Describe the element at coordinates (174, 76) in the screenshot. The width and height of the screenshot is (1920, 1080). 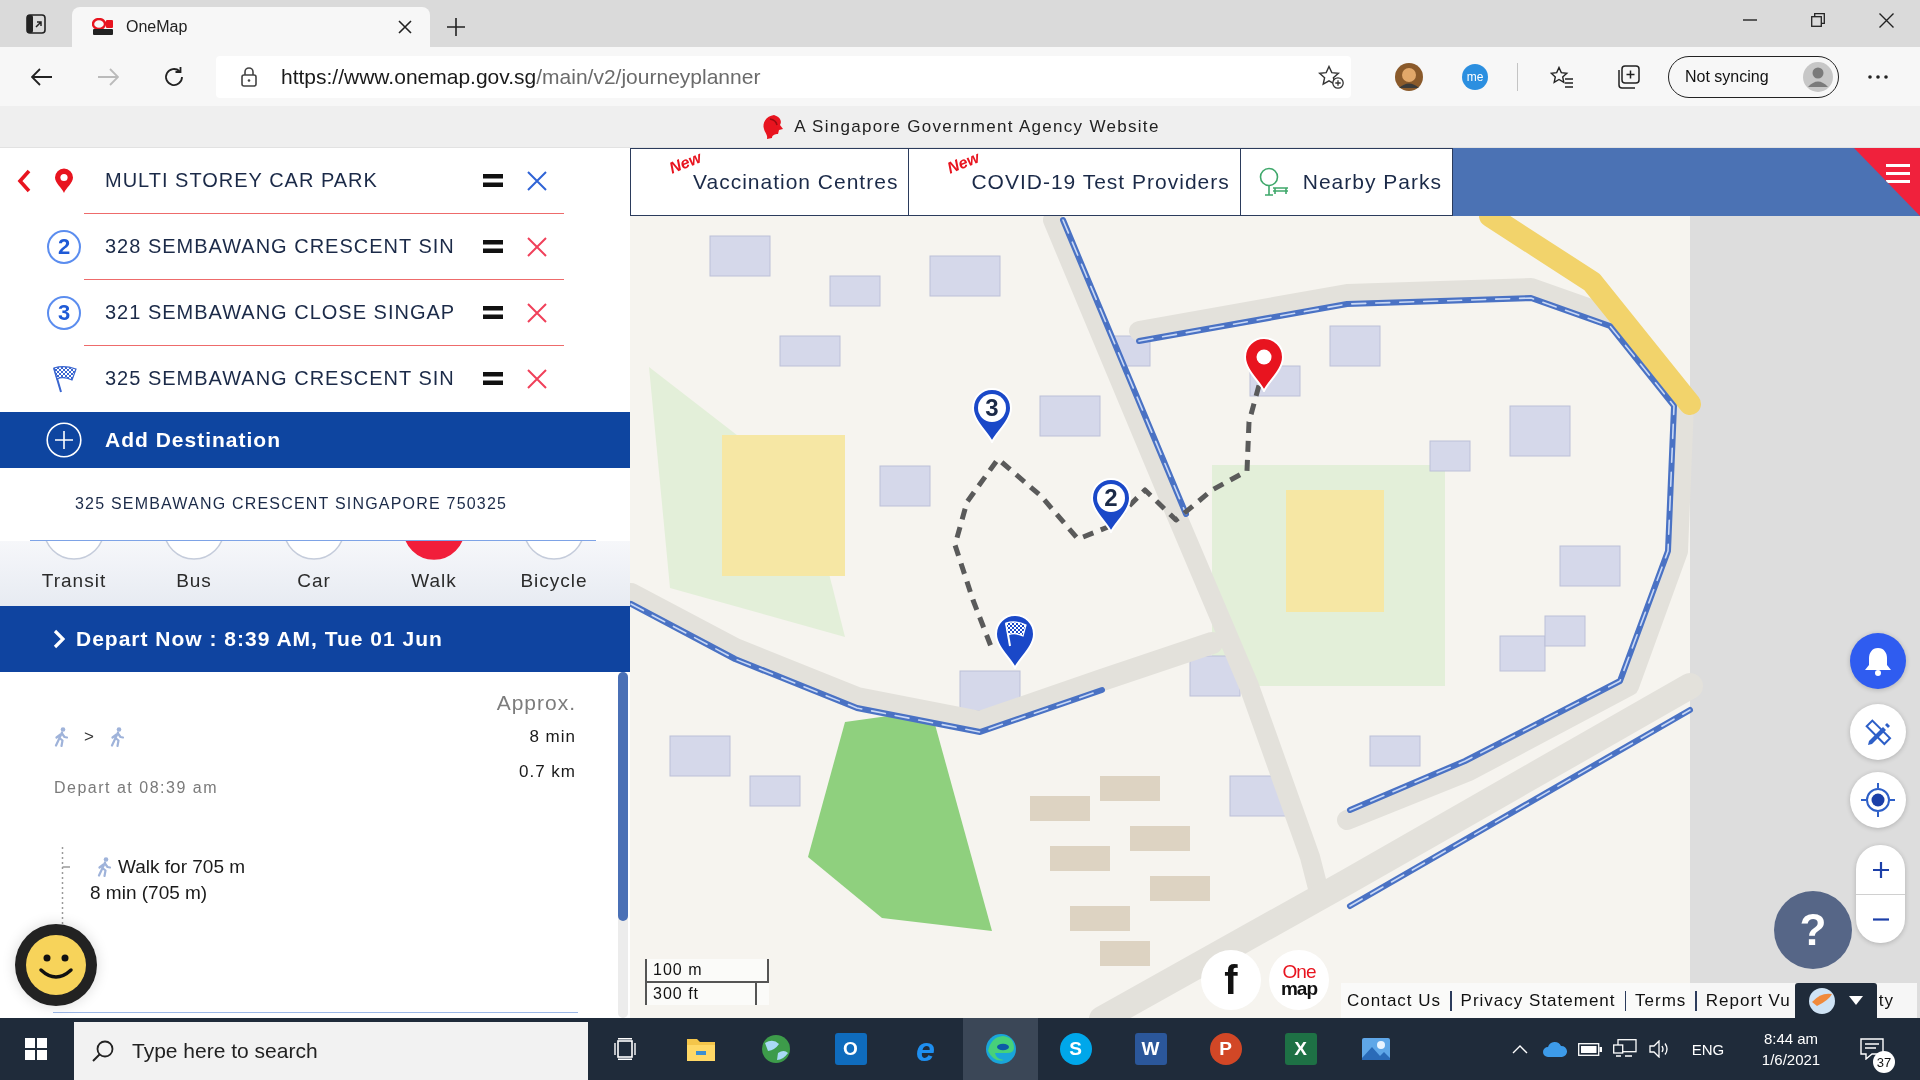
I see `refresh-icon` at that location.